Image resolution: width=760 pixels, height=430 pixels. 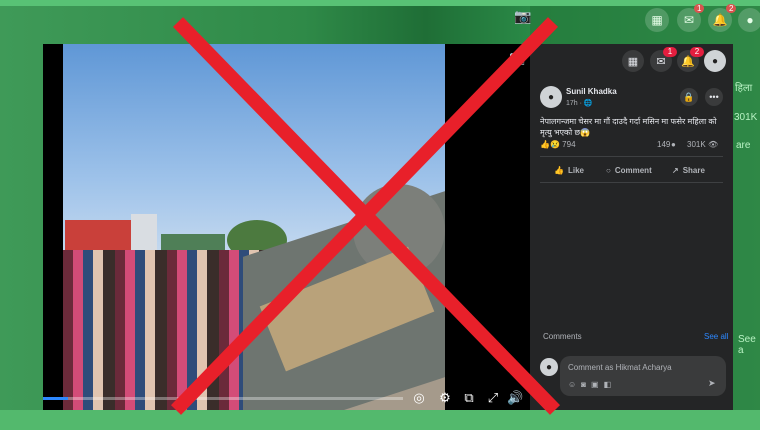 What do you see at coordinates (445, 398) in the screenshot?
I see `settings-icon: ⚙` at bounding box center [445, 398].